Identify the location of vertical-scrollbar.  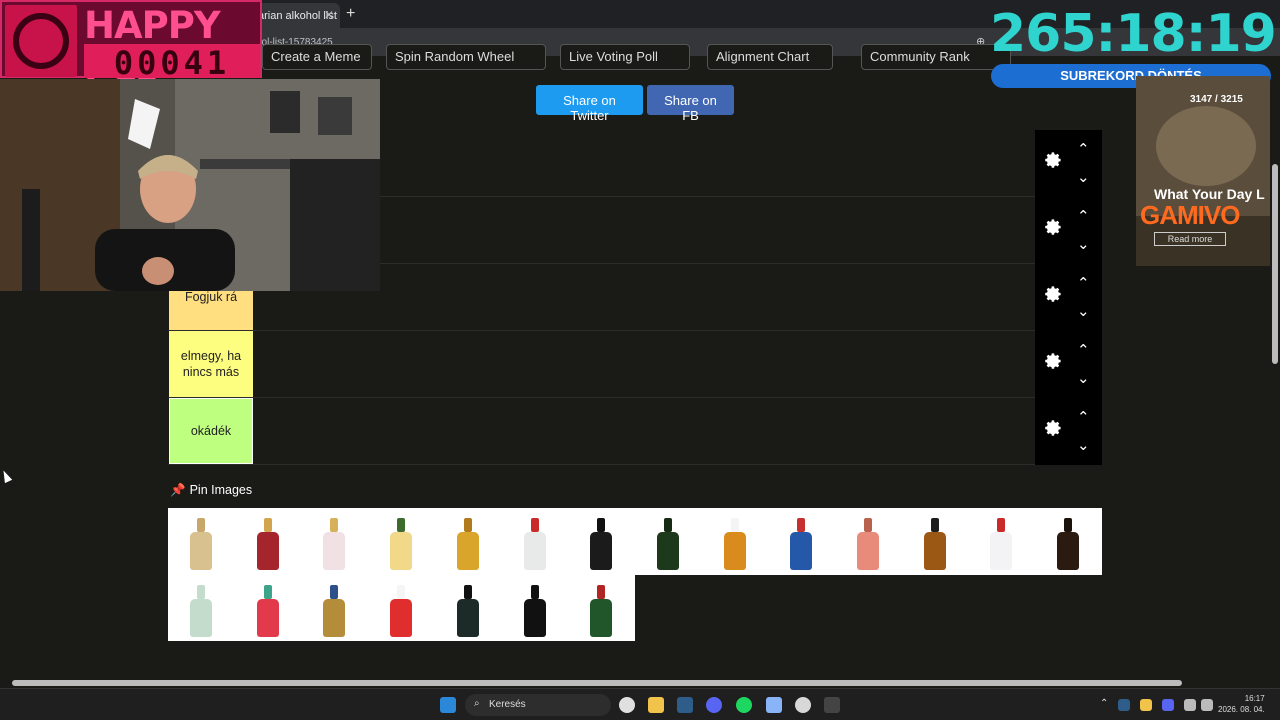
(1275, 366).